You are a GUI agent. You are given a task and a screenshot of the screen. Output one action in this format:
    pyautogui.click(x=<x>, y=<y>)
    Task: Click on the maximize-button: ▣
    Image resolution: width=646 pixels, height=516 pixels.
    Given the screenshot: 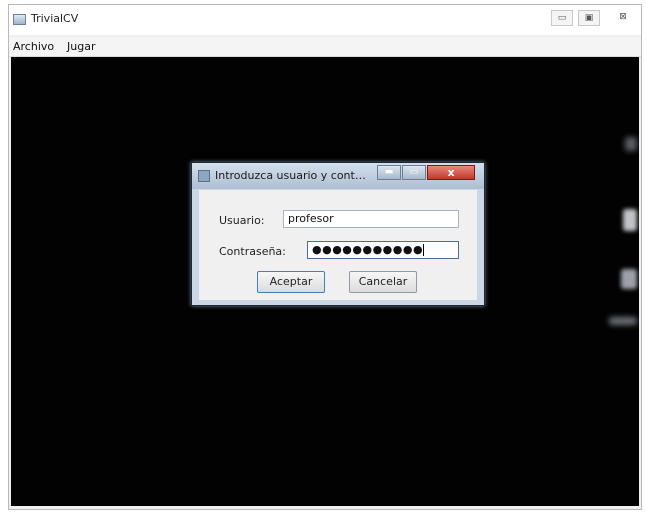 What is the action you would take?
    pyautogui.click(x=589, y=18)
    